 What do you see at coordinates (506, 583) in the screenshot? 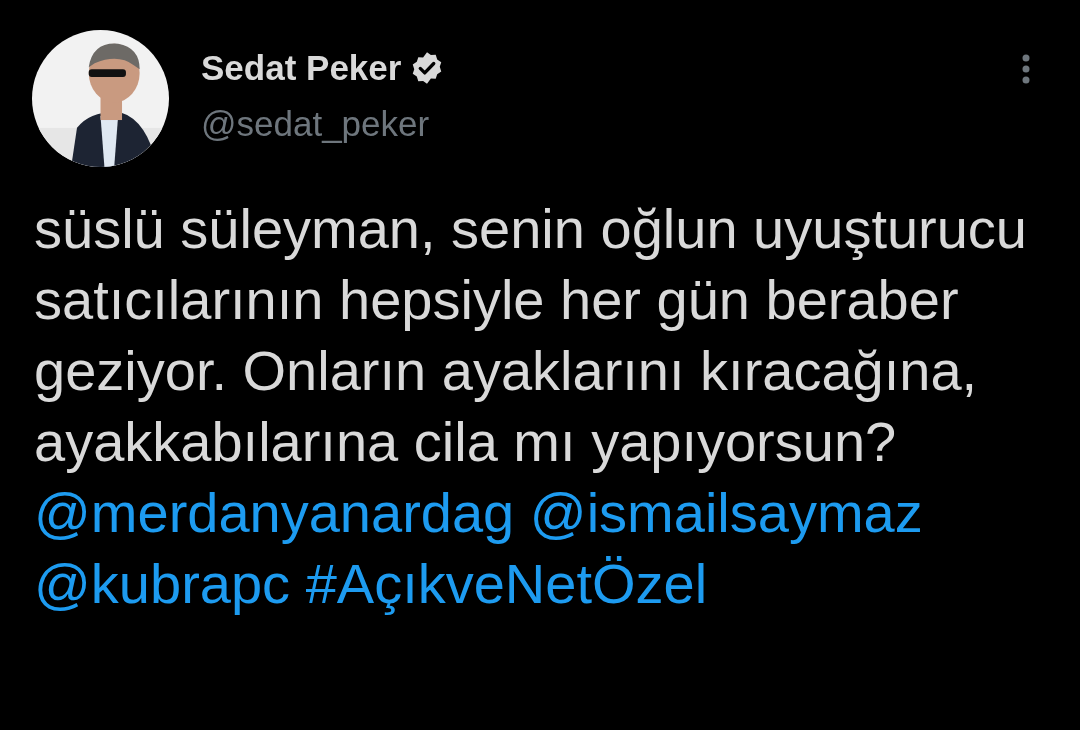
I see `hashtag-link: #AçıkveNetÖzel` at bounding box center [506, 583].